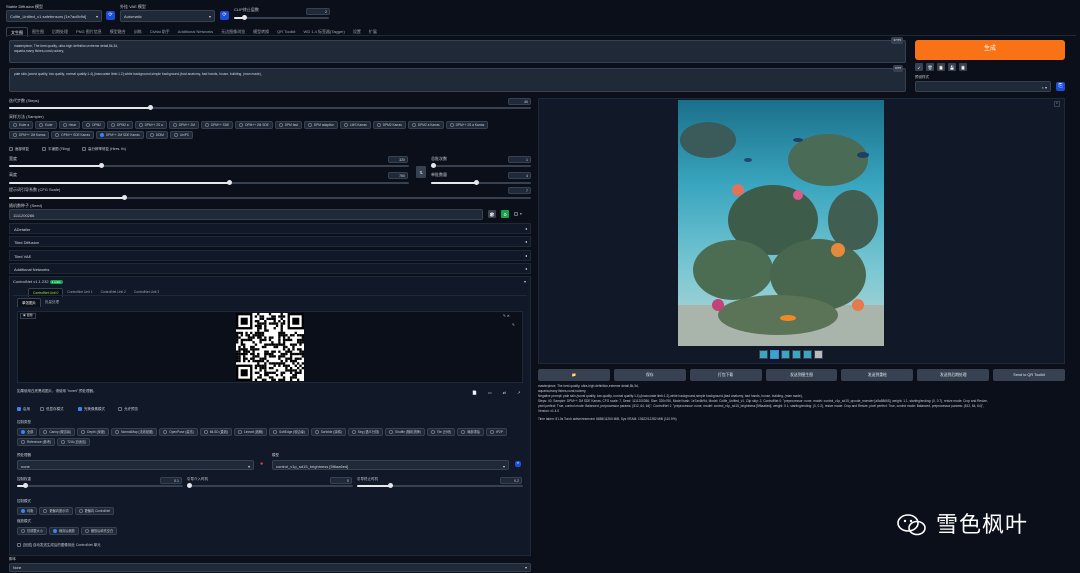 The image size is (1080, 573). What do you see at coordinates (963, 67) in the screenshot?
I see `prompt-tool-icon: 📋` at bounding box center [963, 67].